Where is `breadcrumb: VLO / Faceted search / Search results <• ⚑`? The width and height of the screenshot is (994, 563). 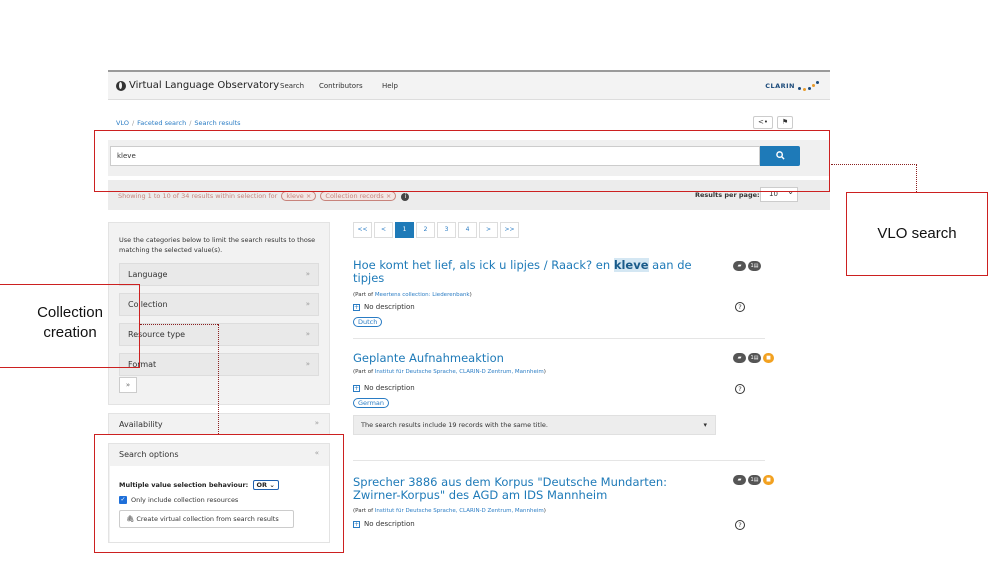
breadcrumb: VLO / Faceted search / Search results <• ⚑ is located at coordinates (469, 123).